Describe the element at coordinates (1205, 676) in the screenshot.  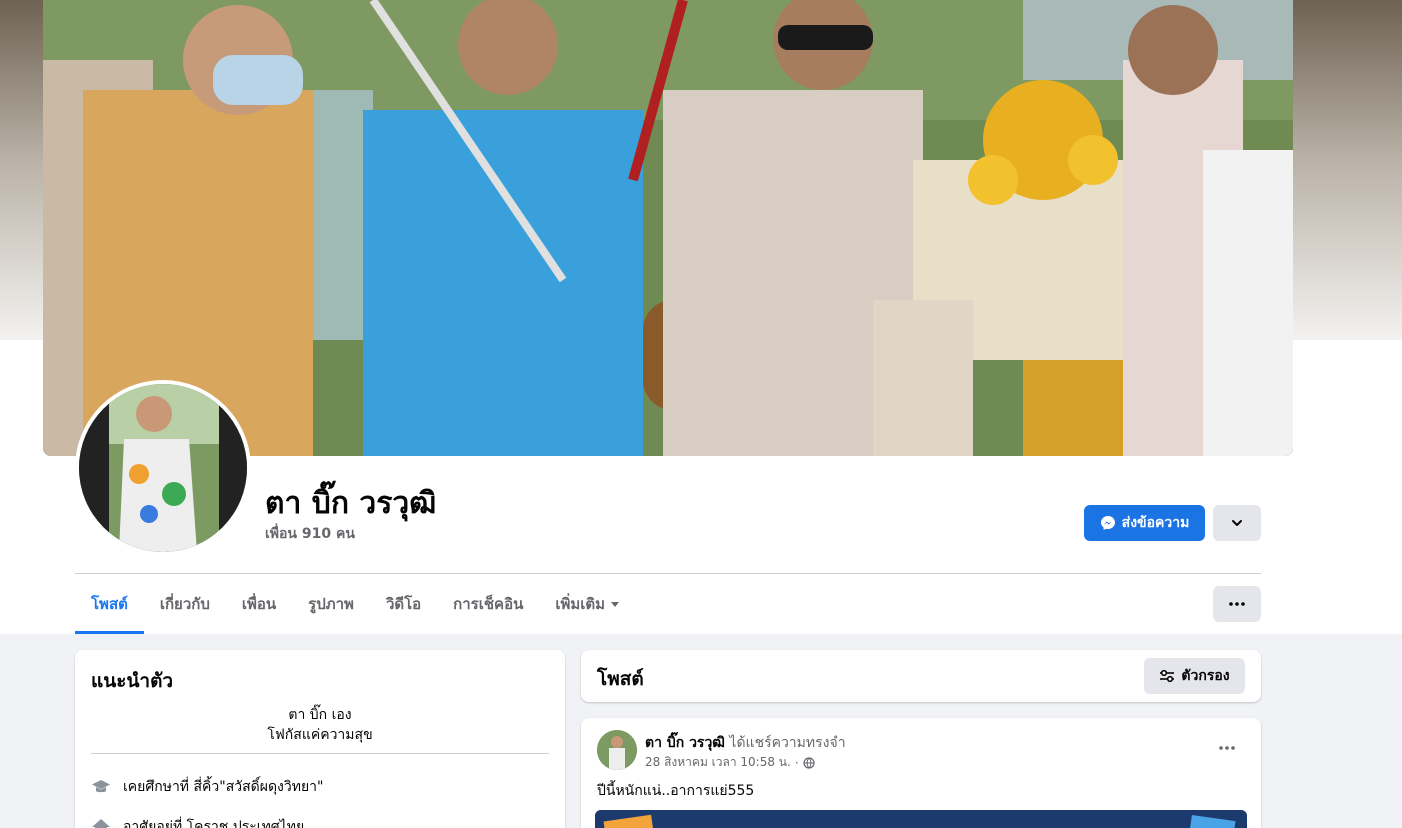
I see `filter-label: ตัวกรอง` at that location.